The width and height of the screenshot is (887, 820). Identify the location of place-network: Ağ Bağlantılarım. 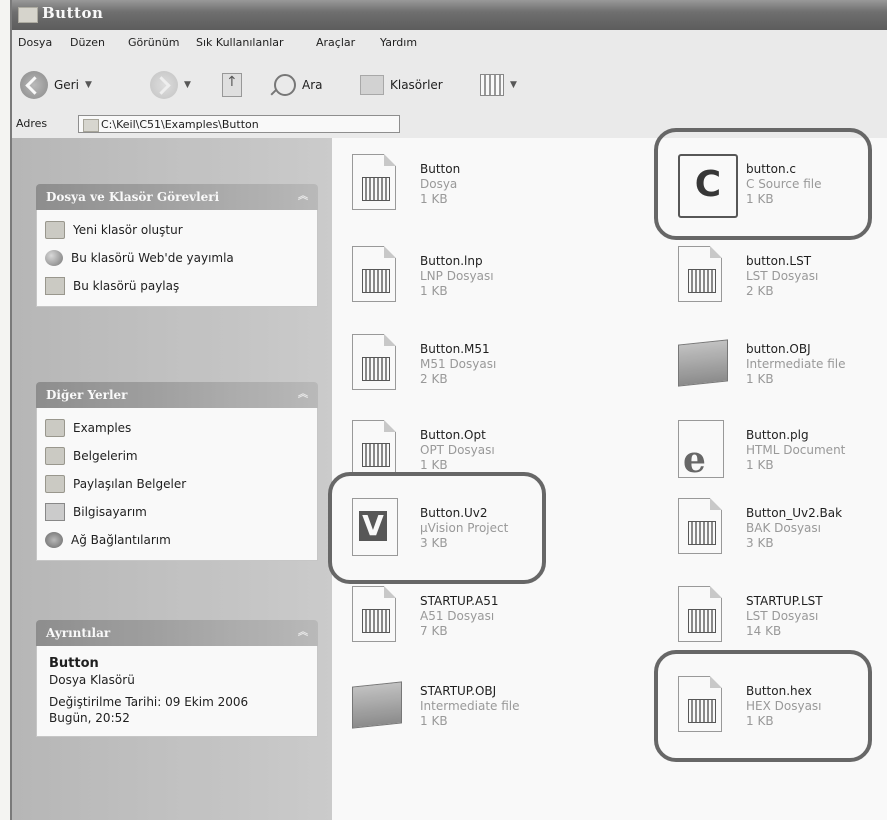
(177, 540).